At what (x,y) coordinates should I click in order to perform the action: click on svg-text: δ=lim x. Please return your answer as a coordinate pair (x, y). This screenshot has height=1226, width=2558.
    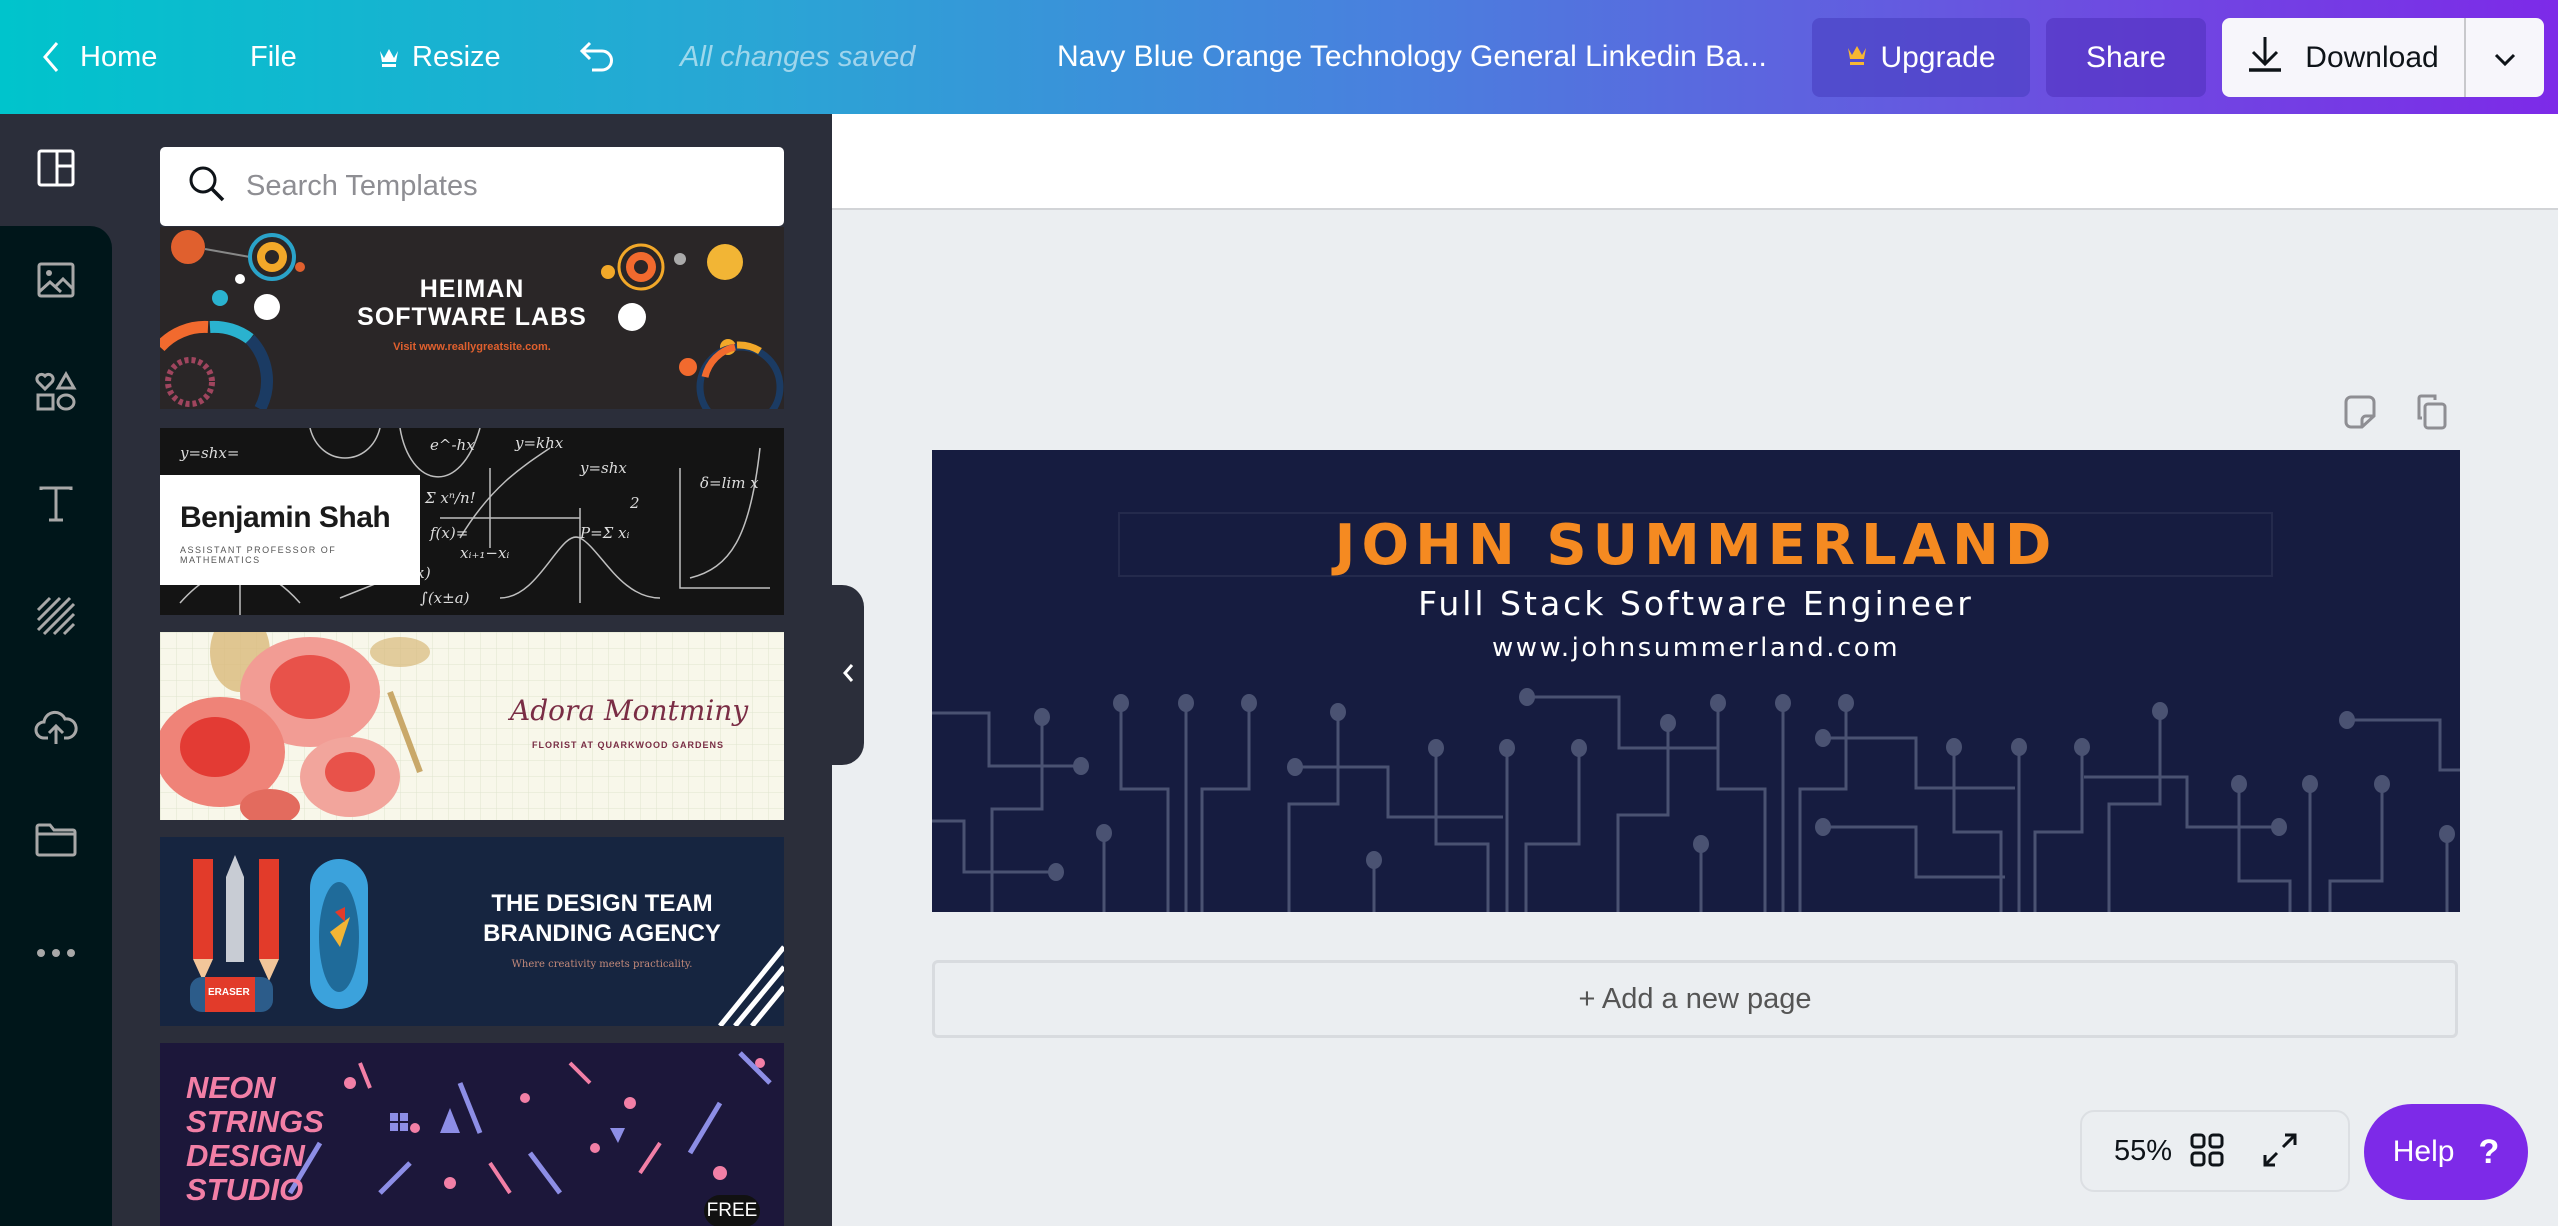
    Looking at the image, I should click on (729, 483).